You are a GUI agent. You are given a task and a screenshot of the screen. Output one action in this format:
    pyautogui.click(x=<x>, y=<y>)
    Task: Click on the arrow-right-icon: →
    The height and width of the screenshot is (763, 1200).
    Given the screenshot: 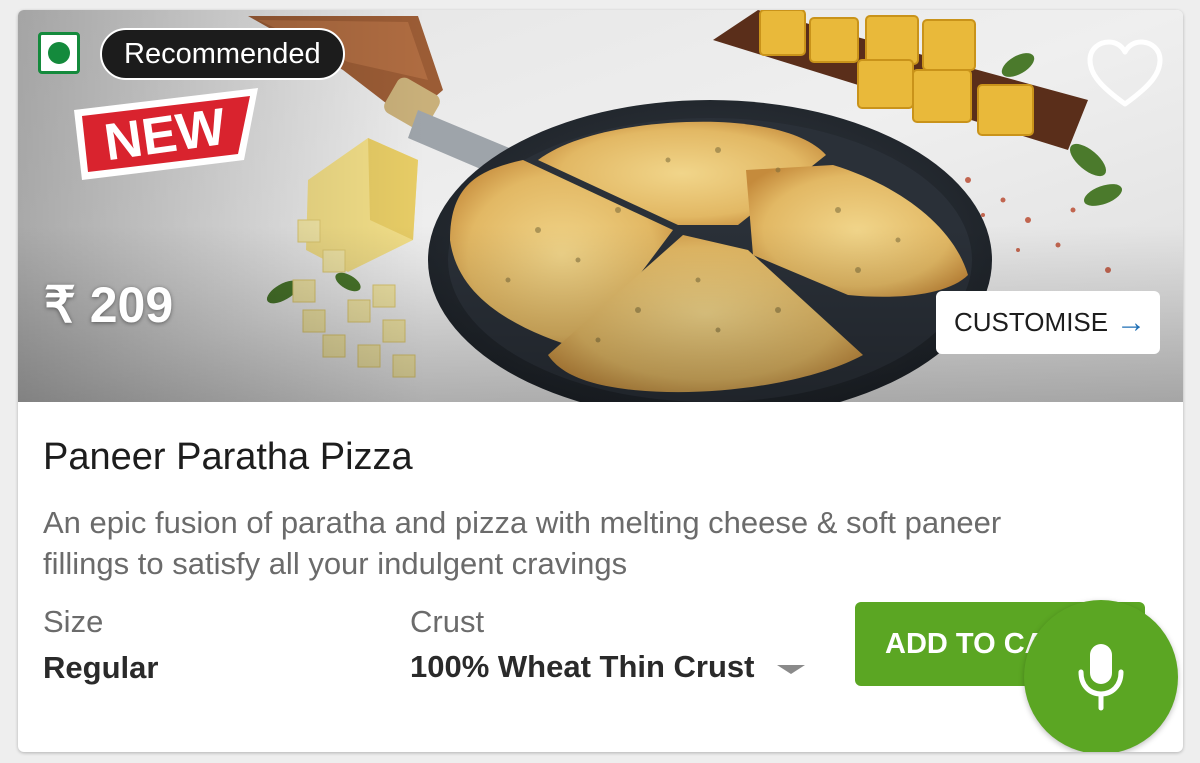 What is the action you would take?
    pyautogui.click(x=1131, y=322)
    